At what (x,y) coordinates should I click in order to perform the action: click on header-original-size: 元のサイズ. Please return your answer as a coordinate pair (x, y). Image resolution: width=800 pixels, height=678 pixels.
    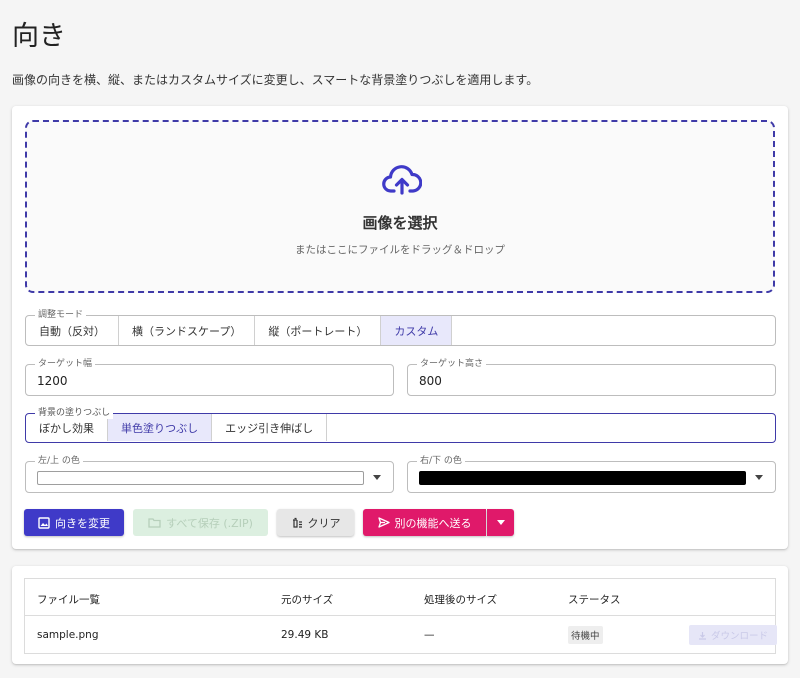
    Looking at the image, I should click on (307, 600).